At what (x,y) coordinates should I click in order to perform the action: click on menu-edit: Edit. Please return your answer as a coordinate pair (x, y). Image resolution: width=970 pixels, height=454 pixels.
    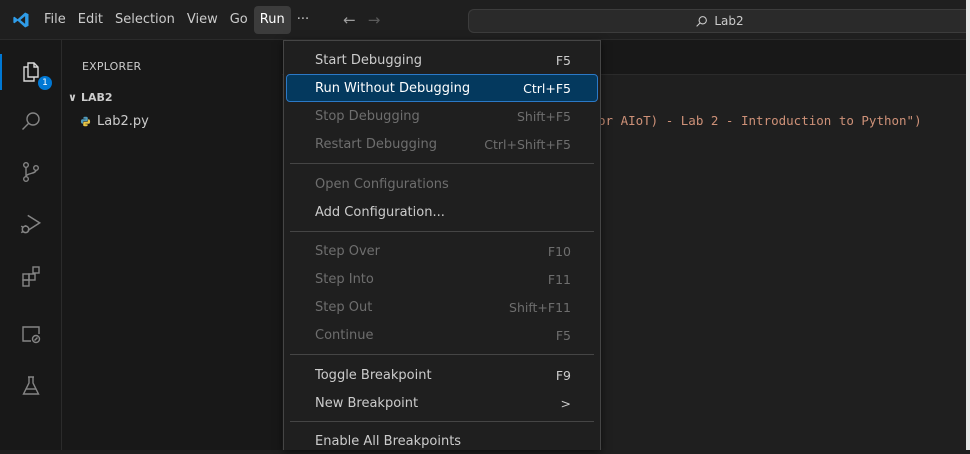
    Looking at the image, I should click on (90, 20).